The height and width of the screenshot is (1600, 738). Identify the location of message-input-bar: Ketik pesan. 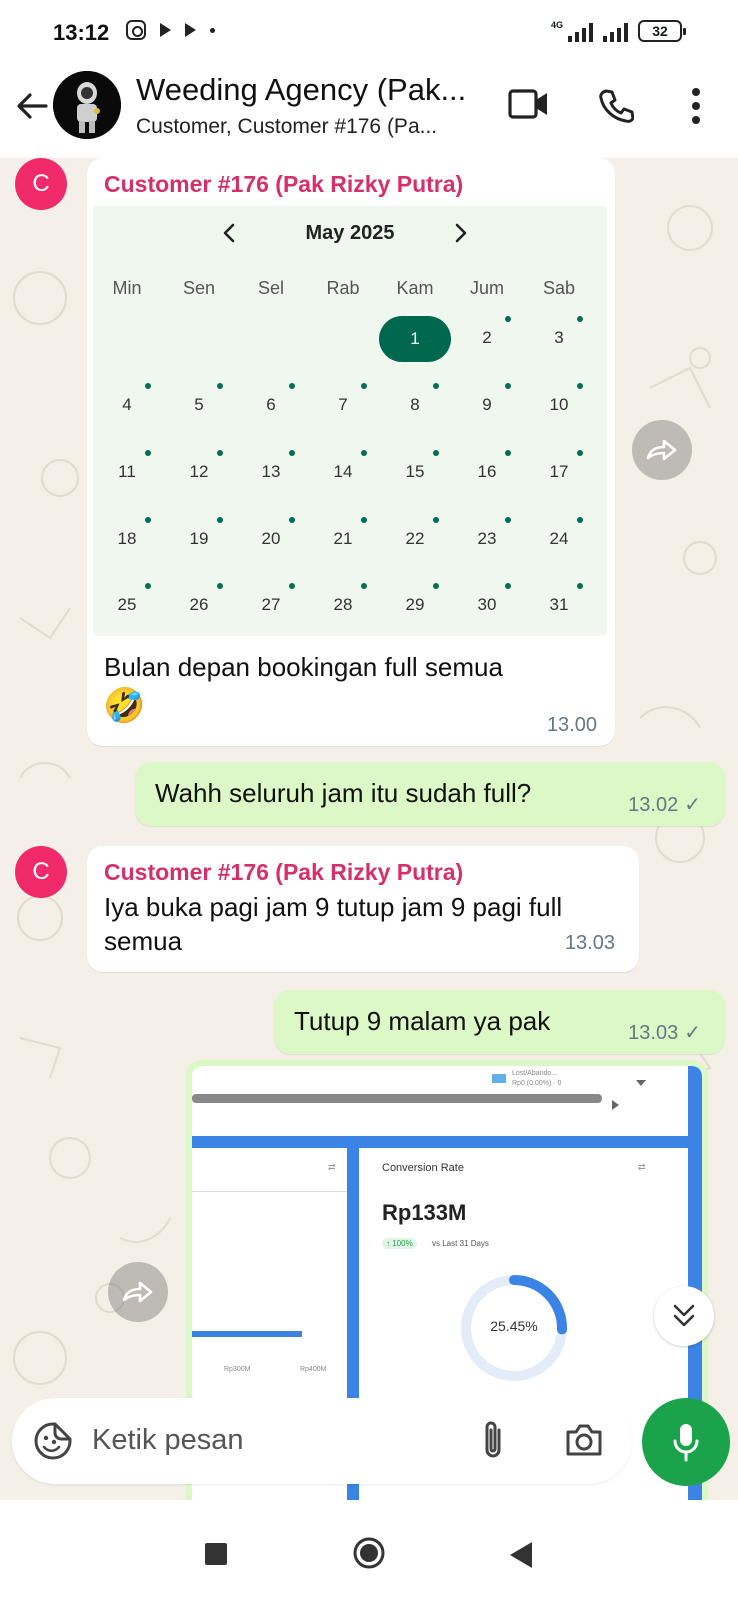
(322, 1441).